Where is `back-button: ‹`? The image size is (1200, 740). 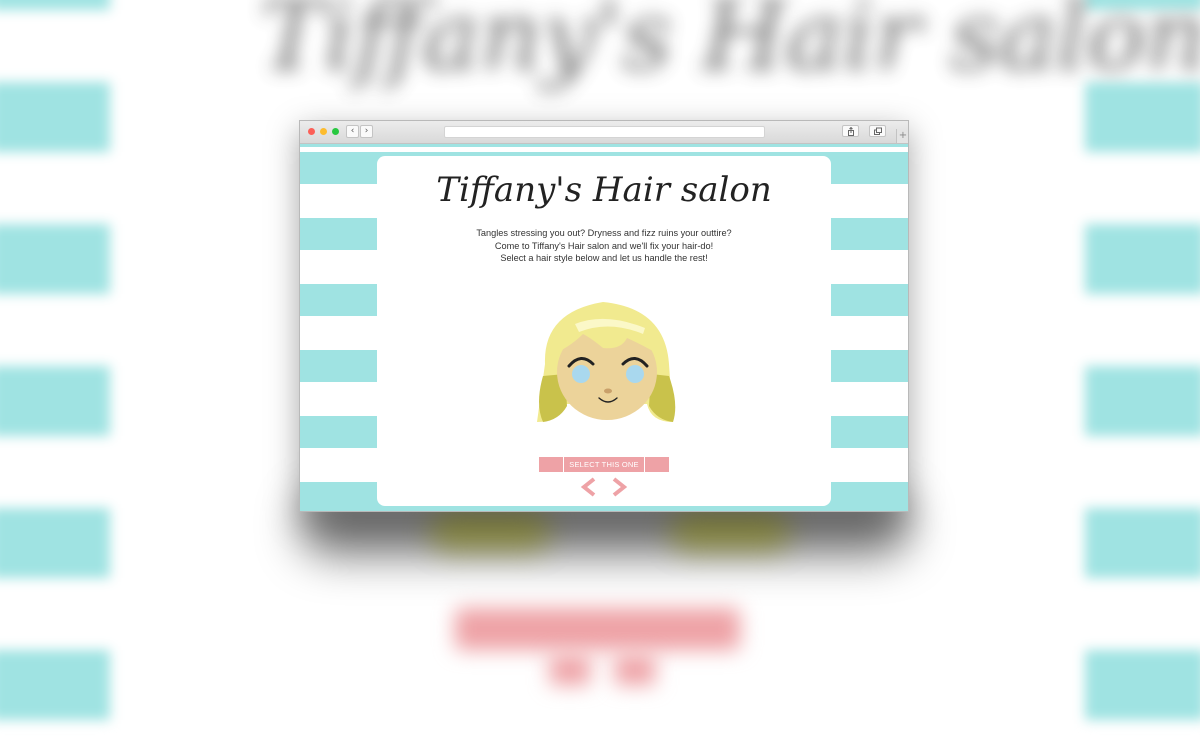
back-button: ‹ is located at coordinates (352, 131).